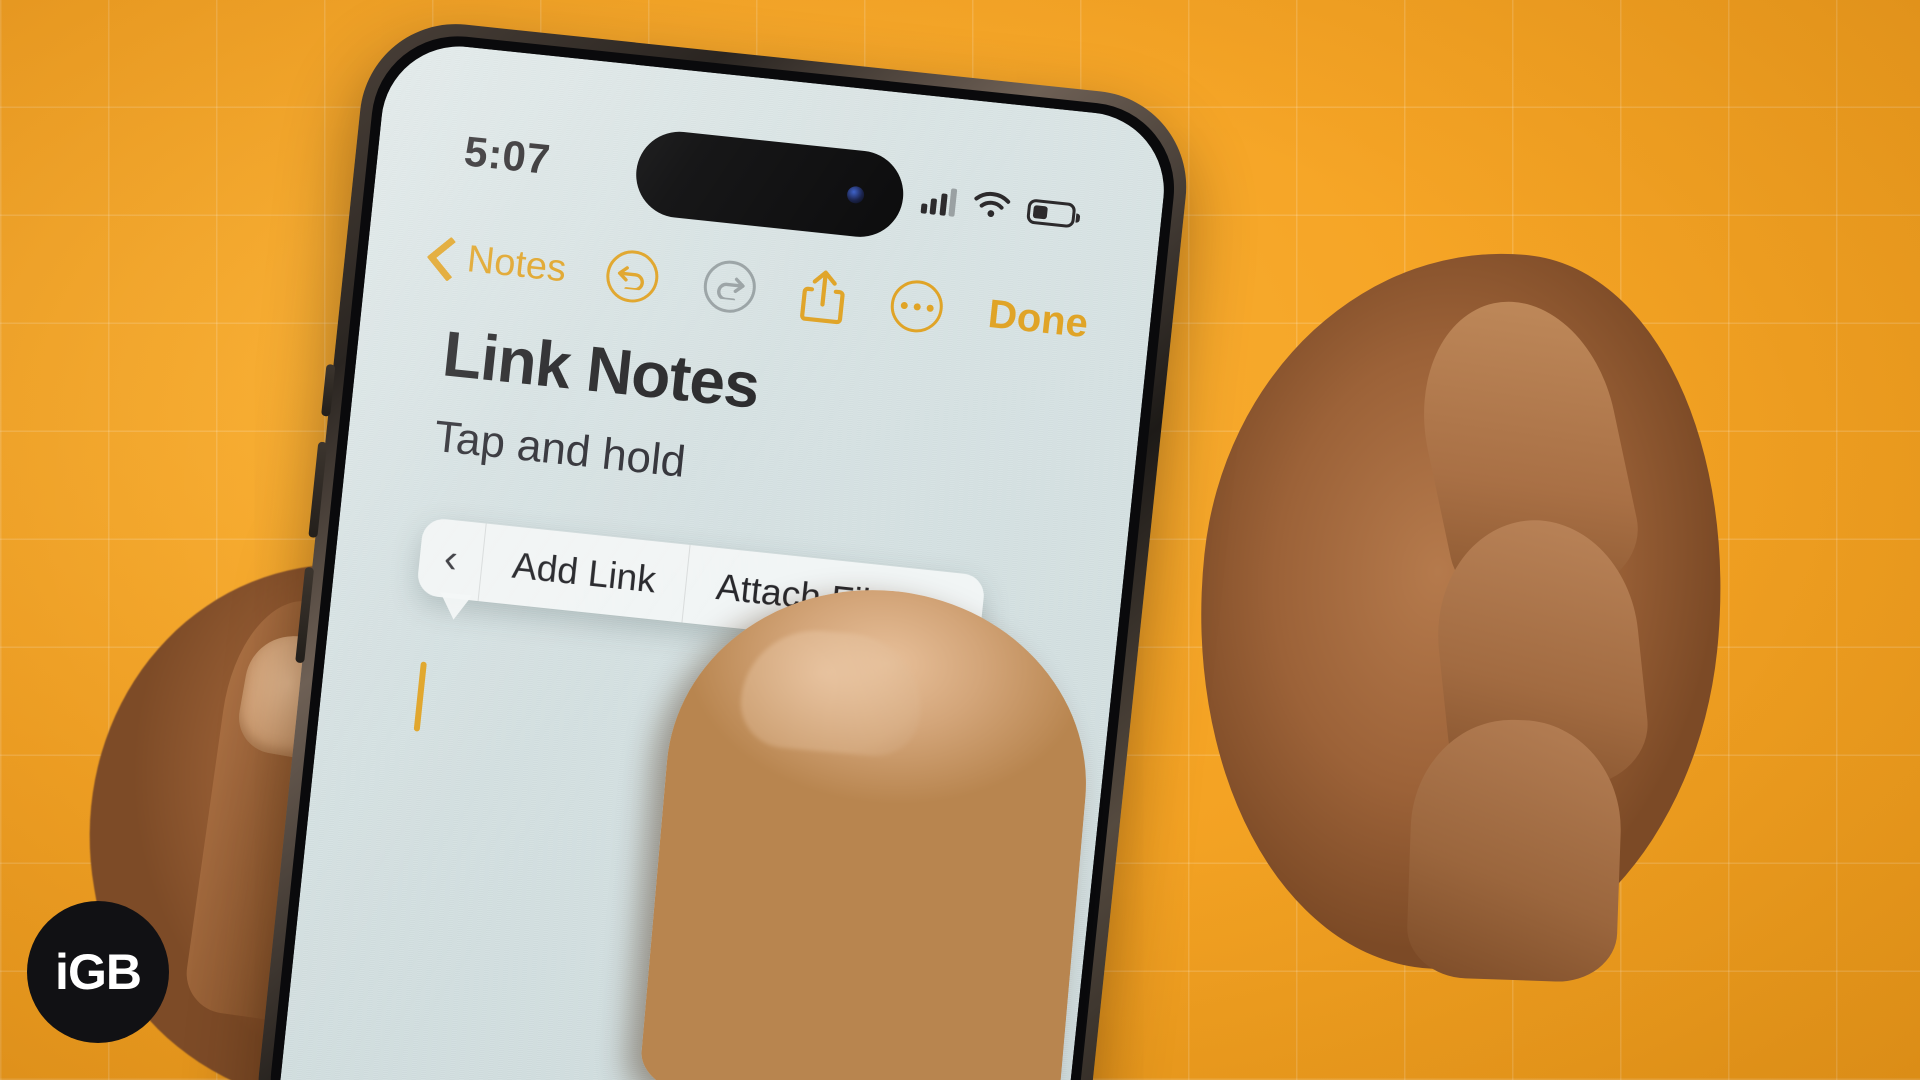 This screenshot has width=1920, height=1080. Describe the element at coordinates (991, 206) in the screenshot. I see `wifi-icon` at that location.